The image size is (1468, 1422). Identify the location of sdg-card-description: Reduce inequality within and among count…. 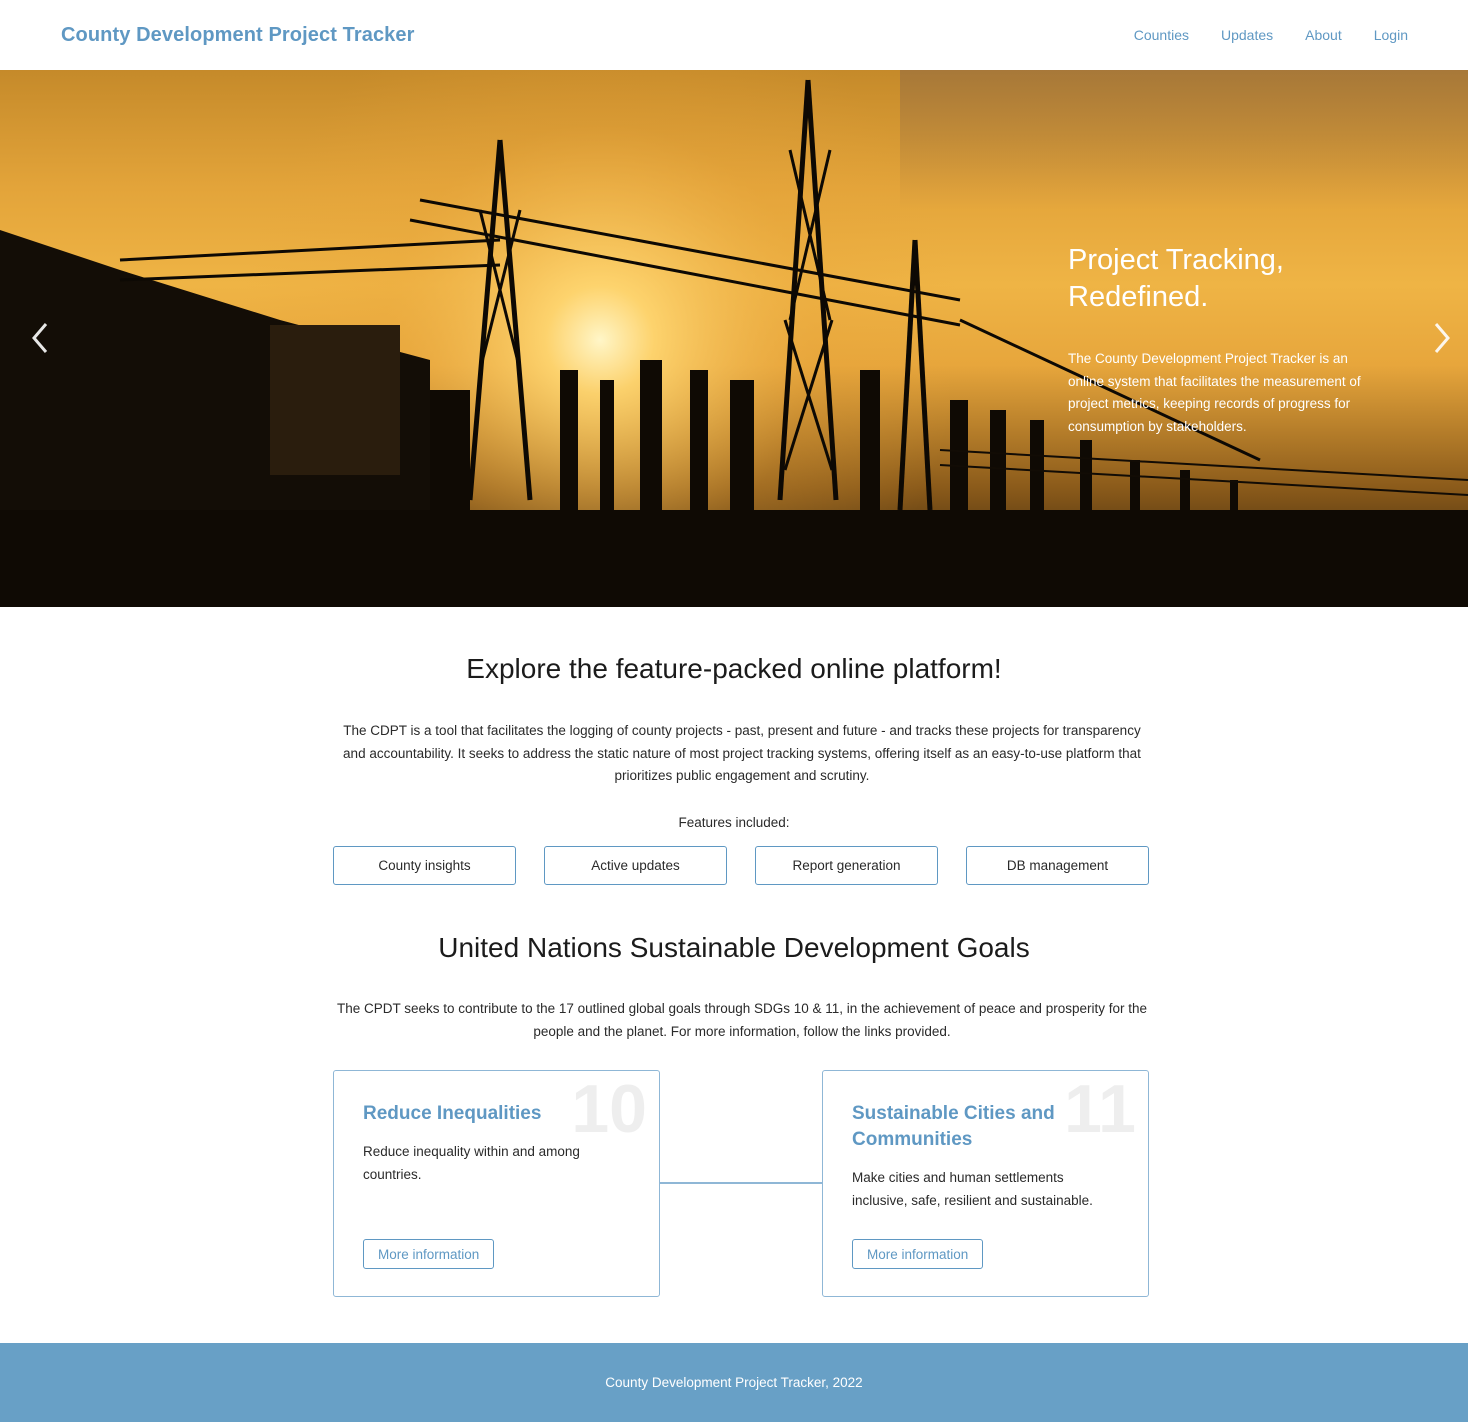
(471, 1163).